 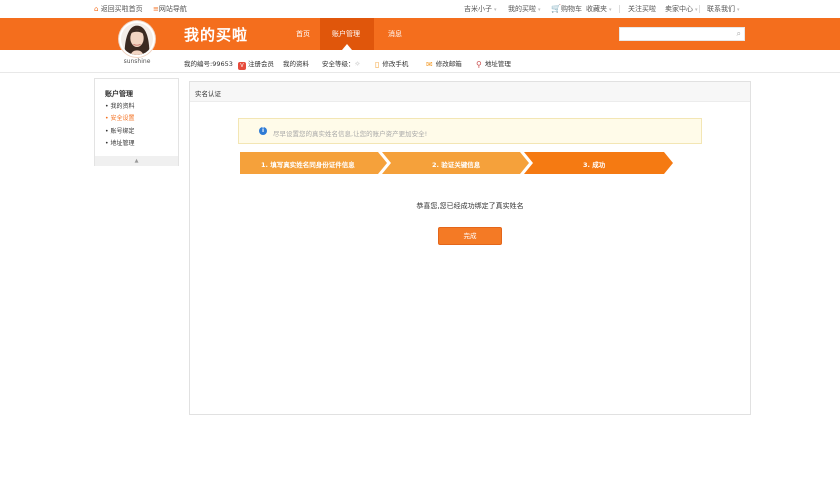 I want to click on contact-menu: 联系我们 ▾, so click(x=723, y=9).